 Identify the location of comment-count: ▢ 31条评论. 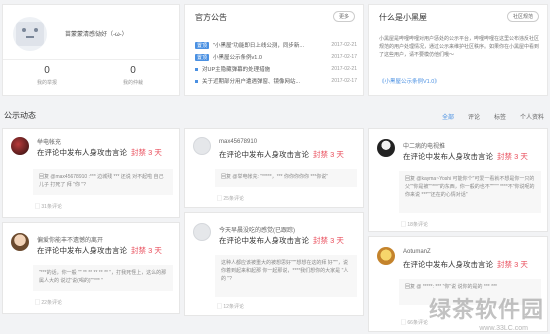
(48, 206).